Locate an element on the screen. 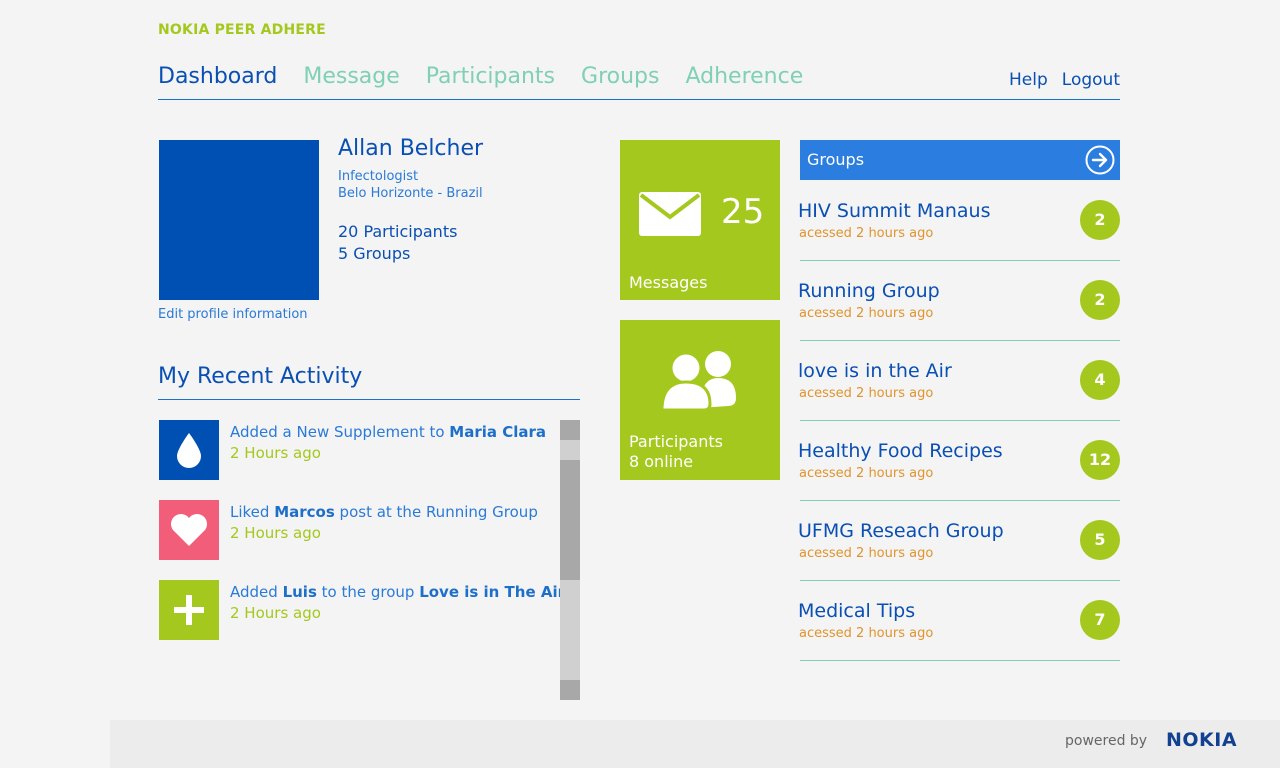 The width and height of the screenshot is (1280, 768). profile-location: Belo Horizonte - Brazil is located at coordinates (410, 193).